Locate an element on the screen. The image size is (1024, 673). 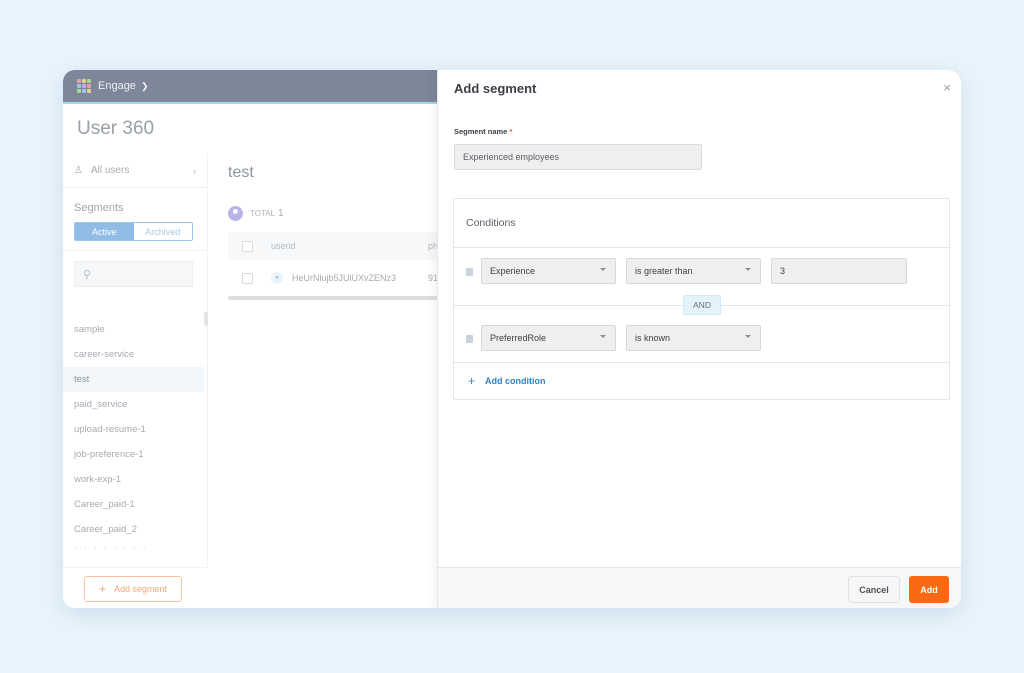
segments-heading: Segments is located at coordinates (99, 208).